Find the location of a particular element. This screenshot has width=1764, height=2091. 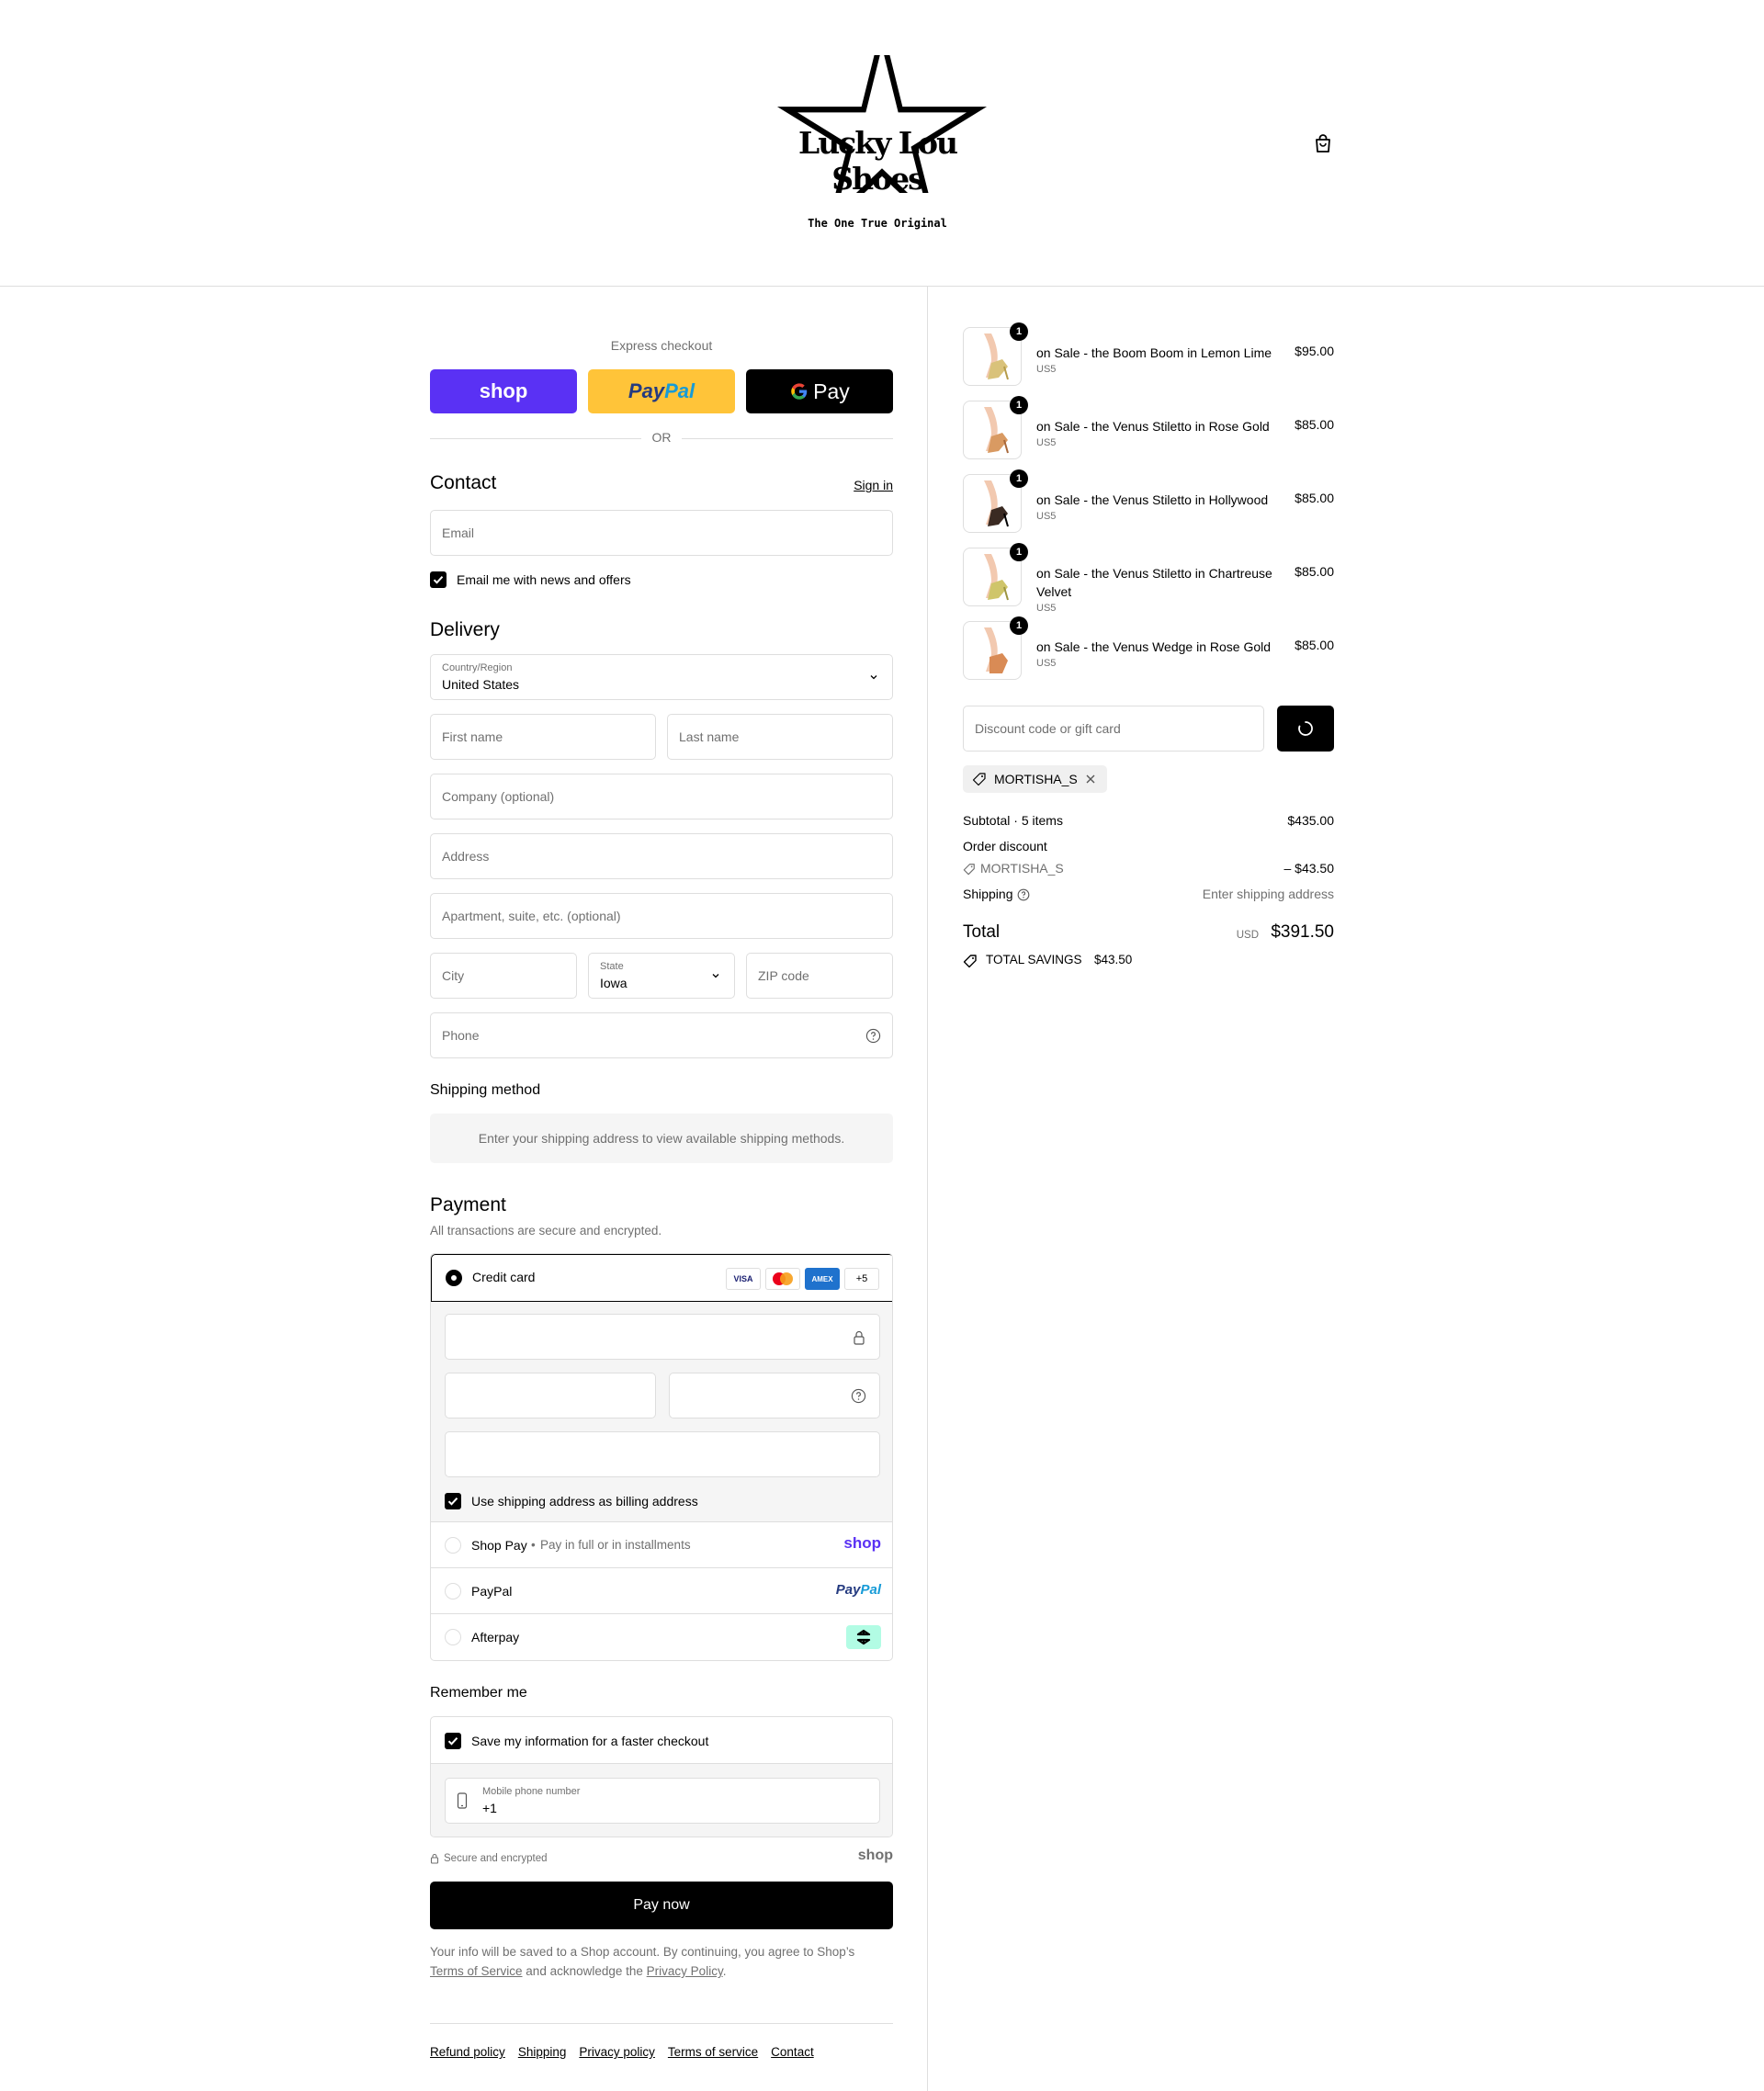

visa-label: VISA is located at coordinates (743, 1278).